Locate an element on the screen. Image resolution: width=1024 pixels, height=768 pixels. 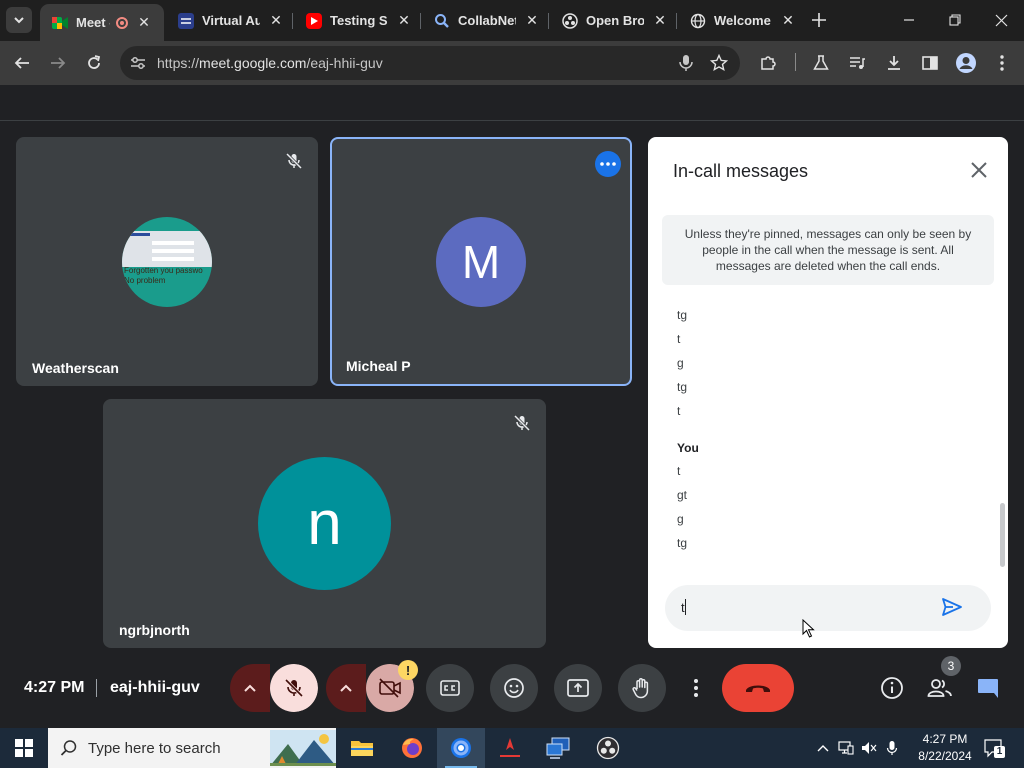
send-message-button is located at coordinates (953, 608).